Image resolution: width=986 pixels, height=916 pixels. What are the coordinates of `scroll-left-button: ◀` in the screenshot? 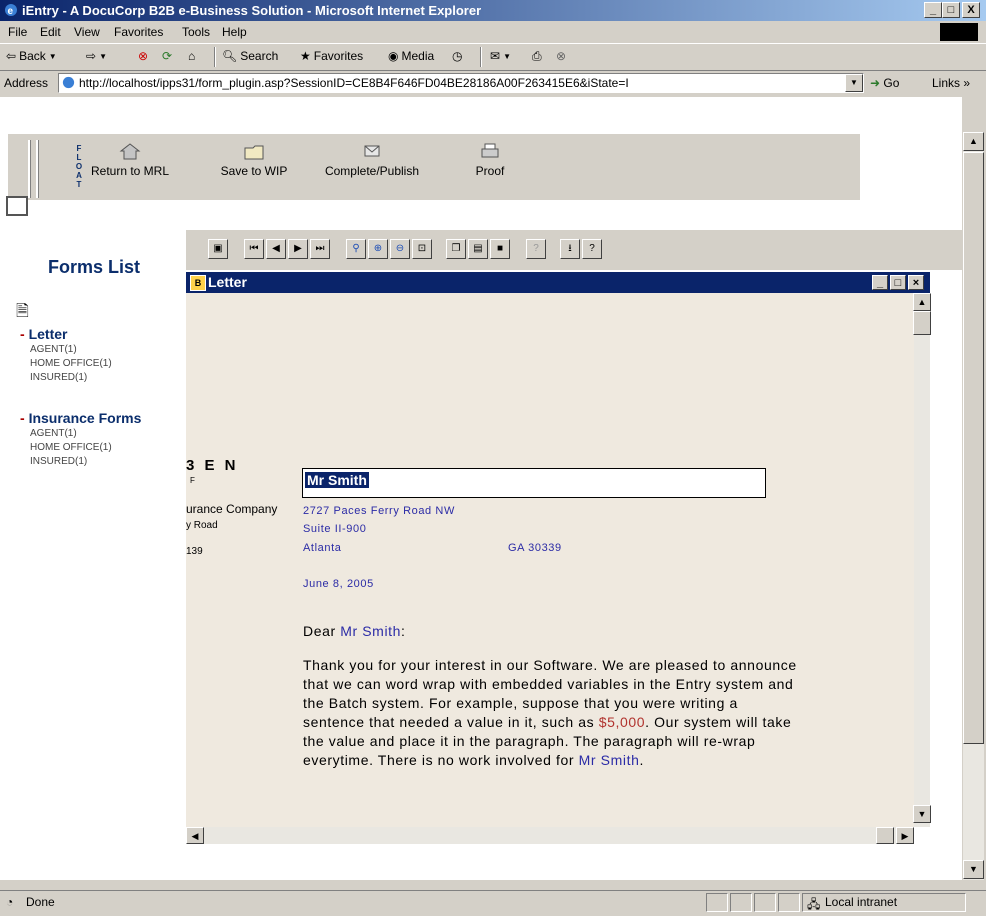 It's located at (195, 835).